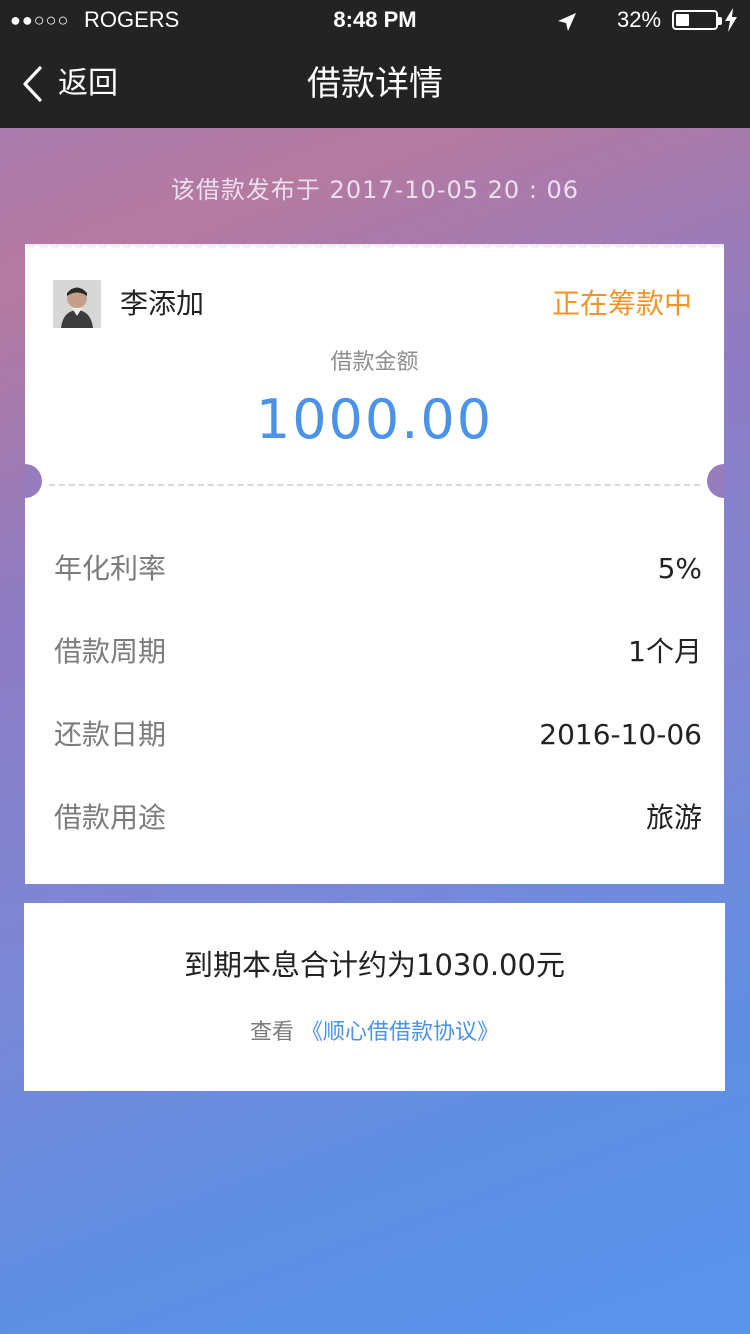 The height and width of the screenshot is (1334, 750). I want to click on repayment-date-value: 2016-10-06, so click(620, 734).